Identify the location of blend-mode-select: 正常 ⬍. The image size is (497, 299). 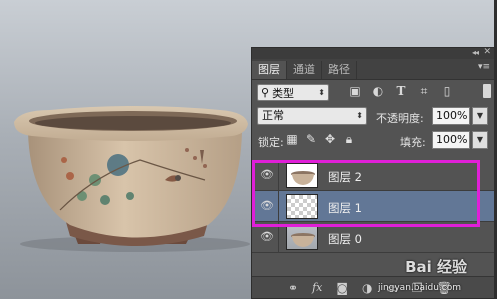
(312, 116).